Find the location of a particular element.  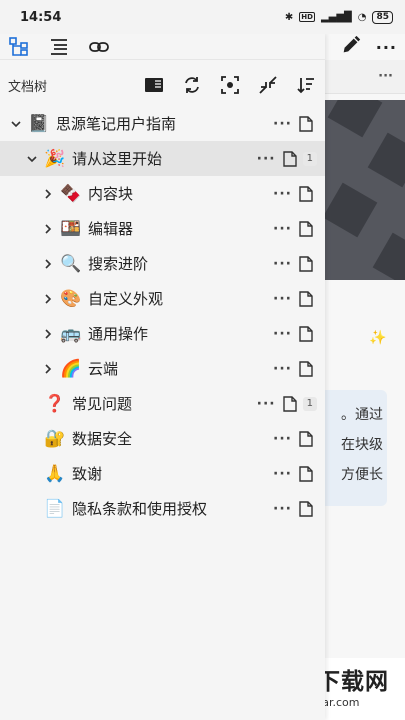

bento-icon: 🍱 is located at coordinates (71, 228).